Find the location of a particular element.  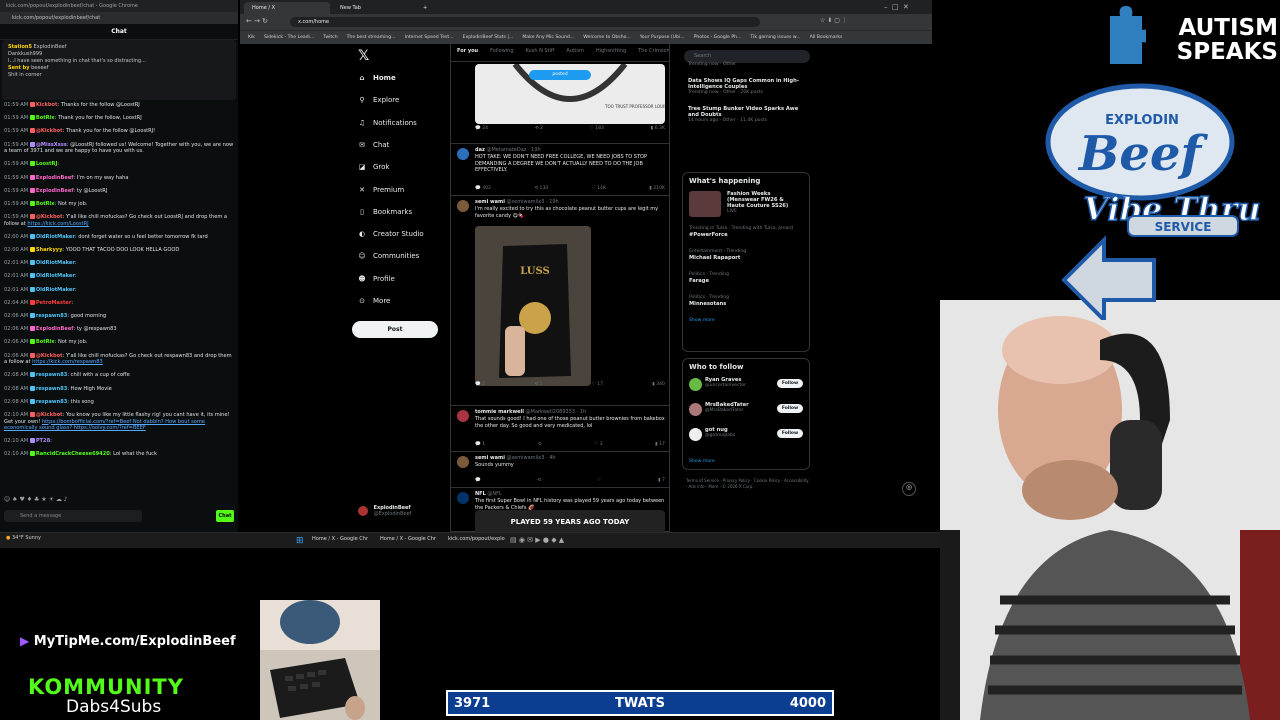

nav-item-more: ⊙ More is located at coordinates (373, 304).